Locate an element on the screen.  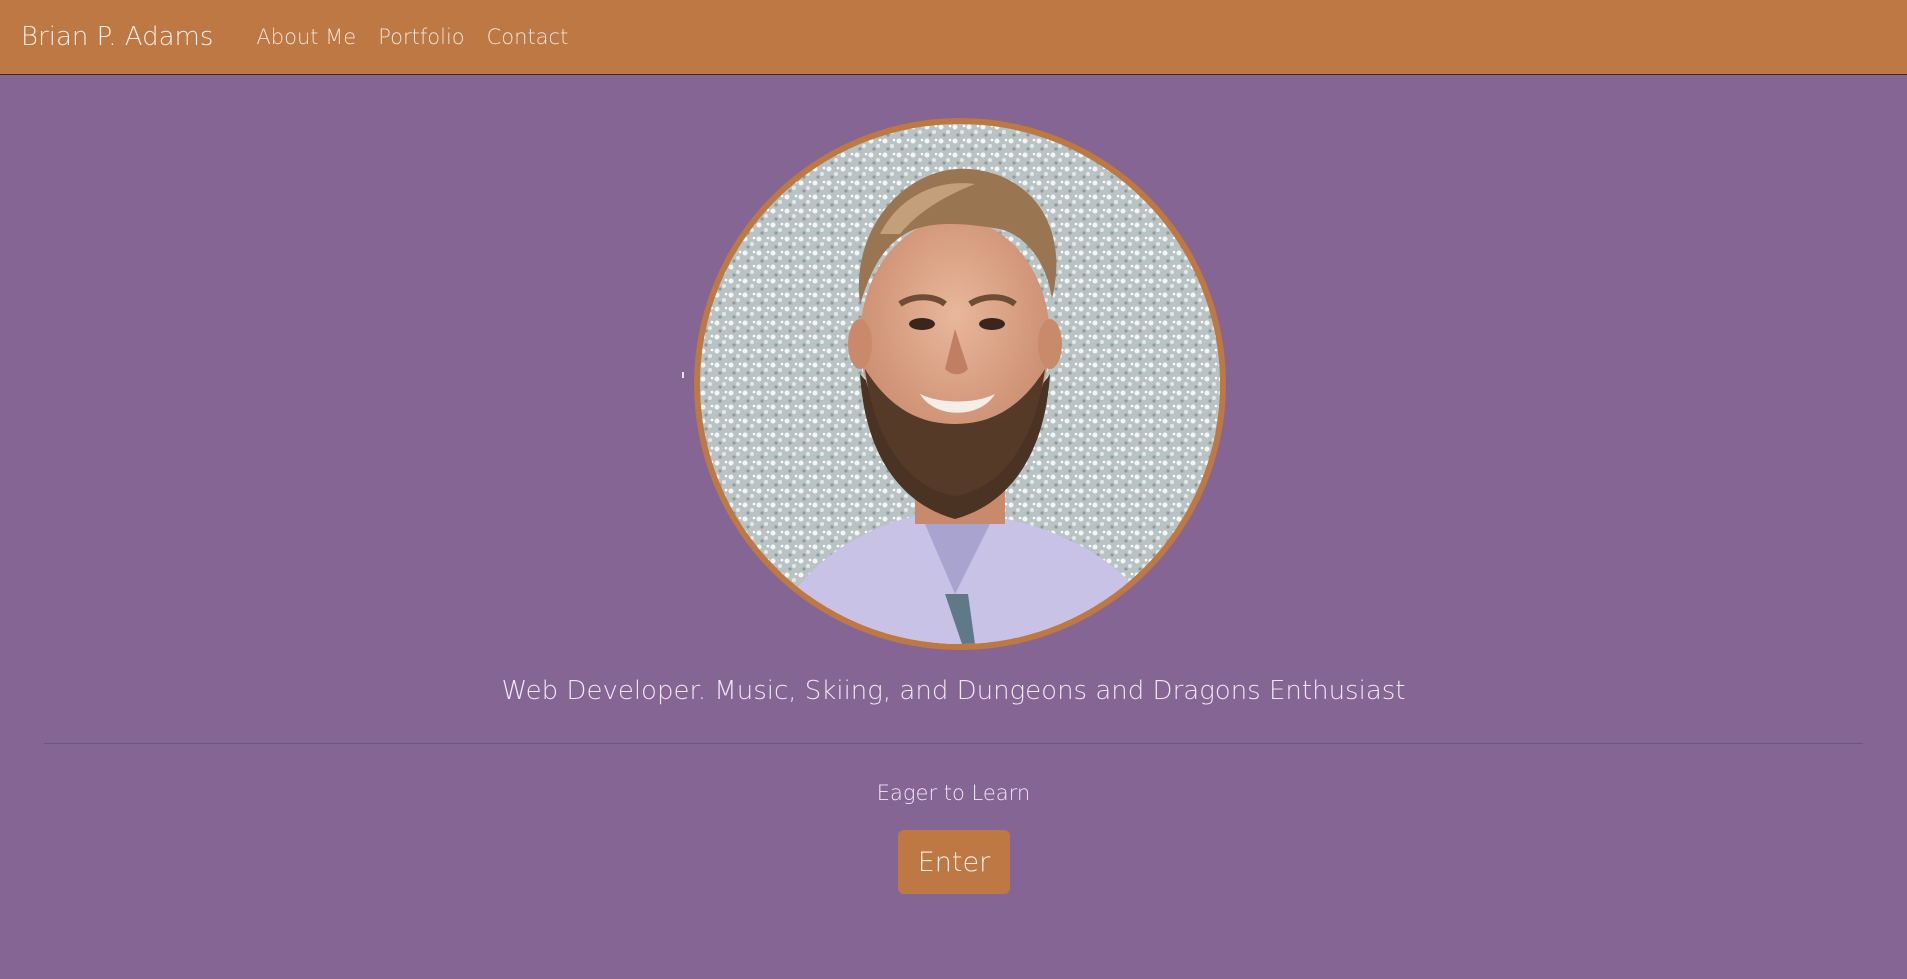
enter-button: Enter is located at coordinates (954, 862).